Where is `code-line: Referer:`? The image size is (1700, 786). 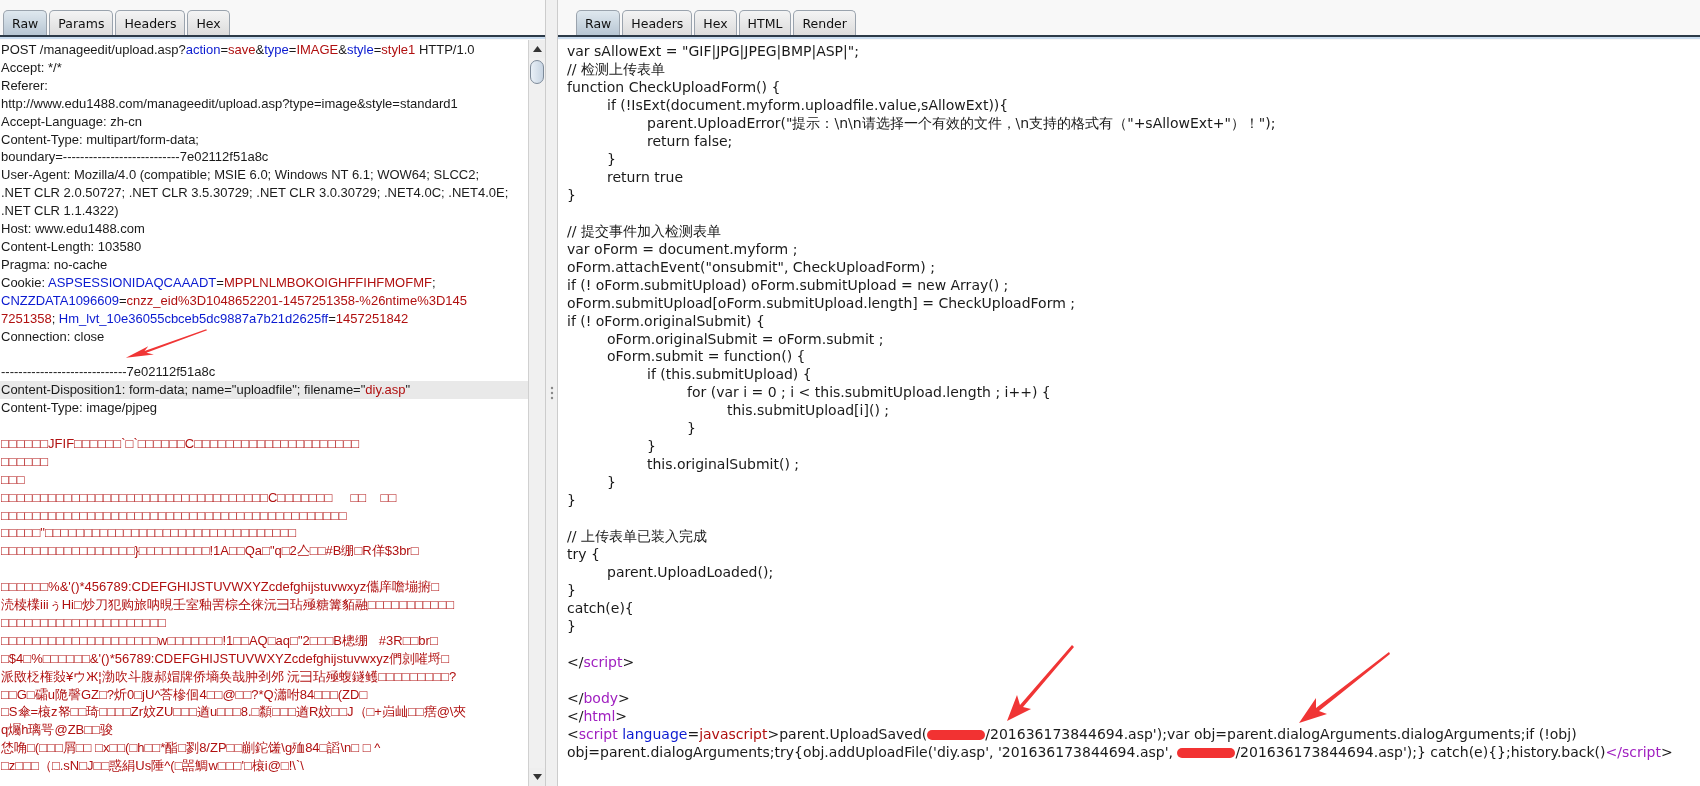
code-line: Referer: is located at coordinates (24, 85).